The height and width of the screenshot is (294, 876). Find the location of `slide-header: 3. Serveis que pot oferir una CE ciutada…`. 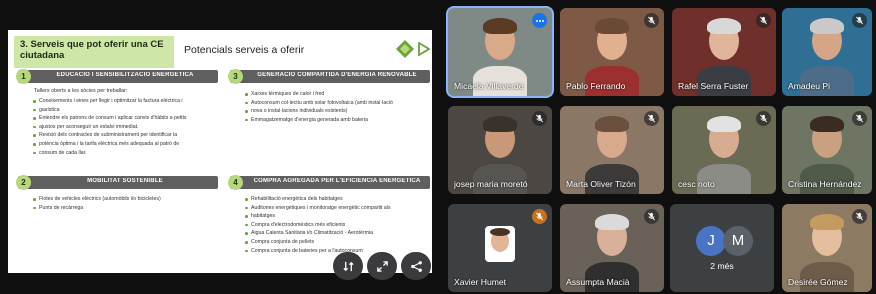

slide-header: 3. Serveis que pot oferir una CE ciutada… is located at coordinates (220, 53).